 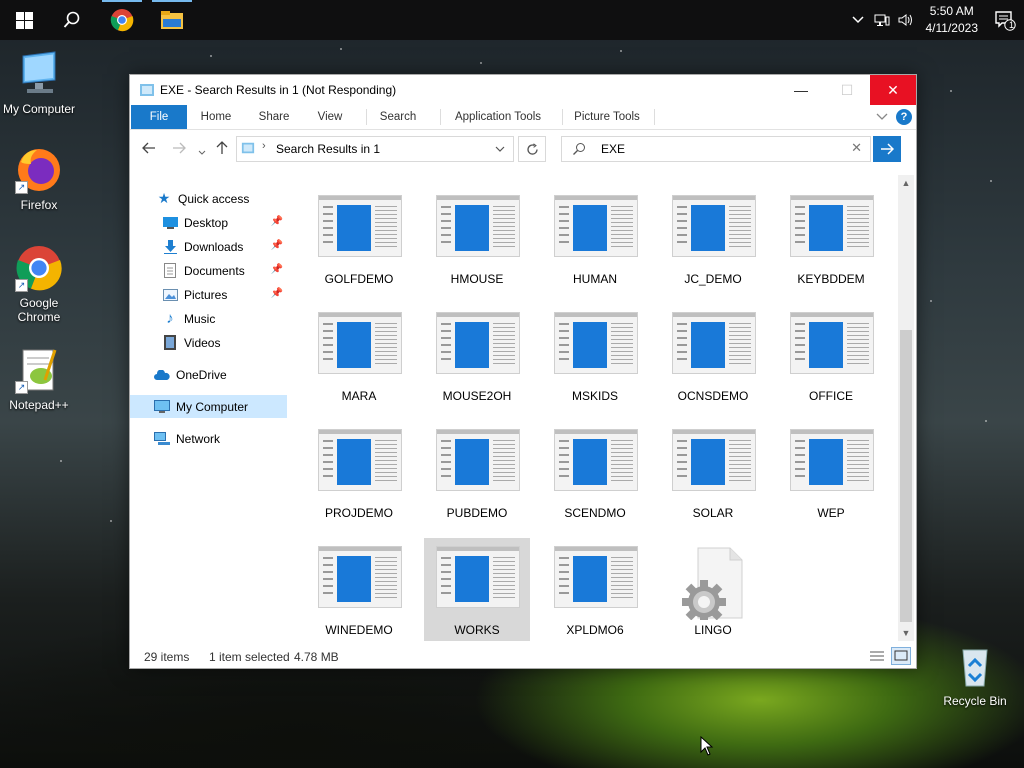 I want to click on taskbar-chrome, so click(x=122, y=20).